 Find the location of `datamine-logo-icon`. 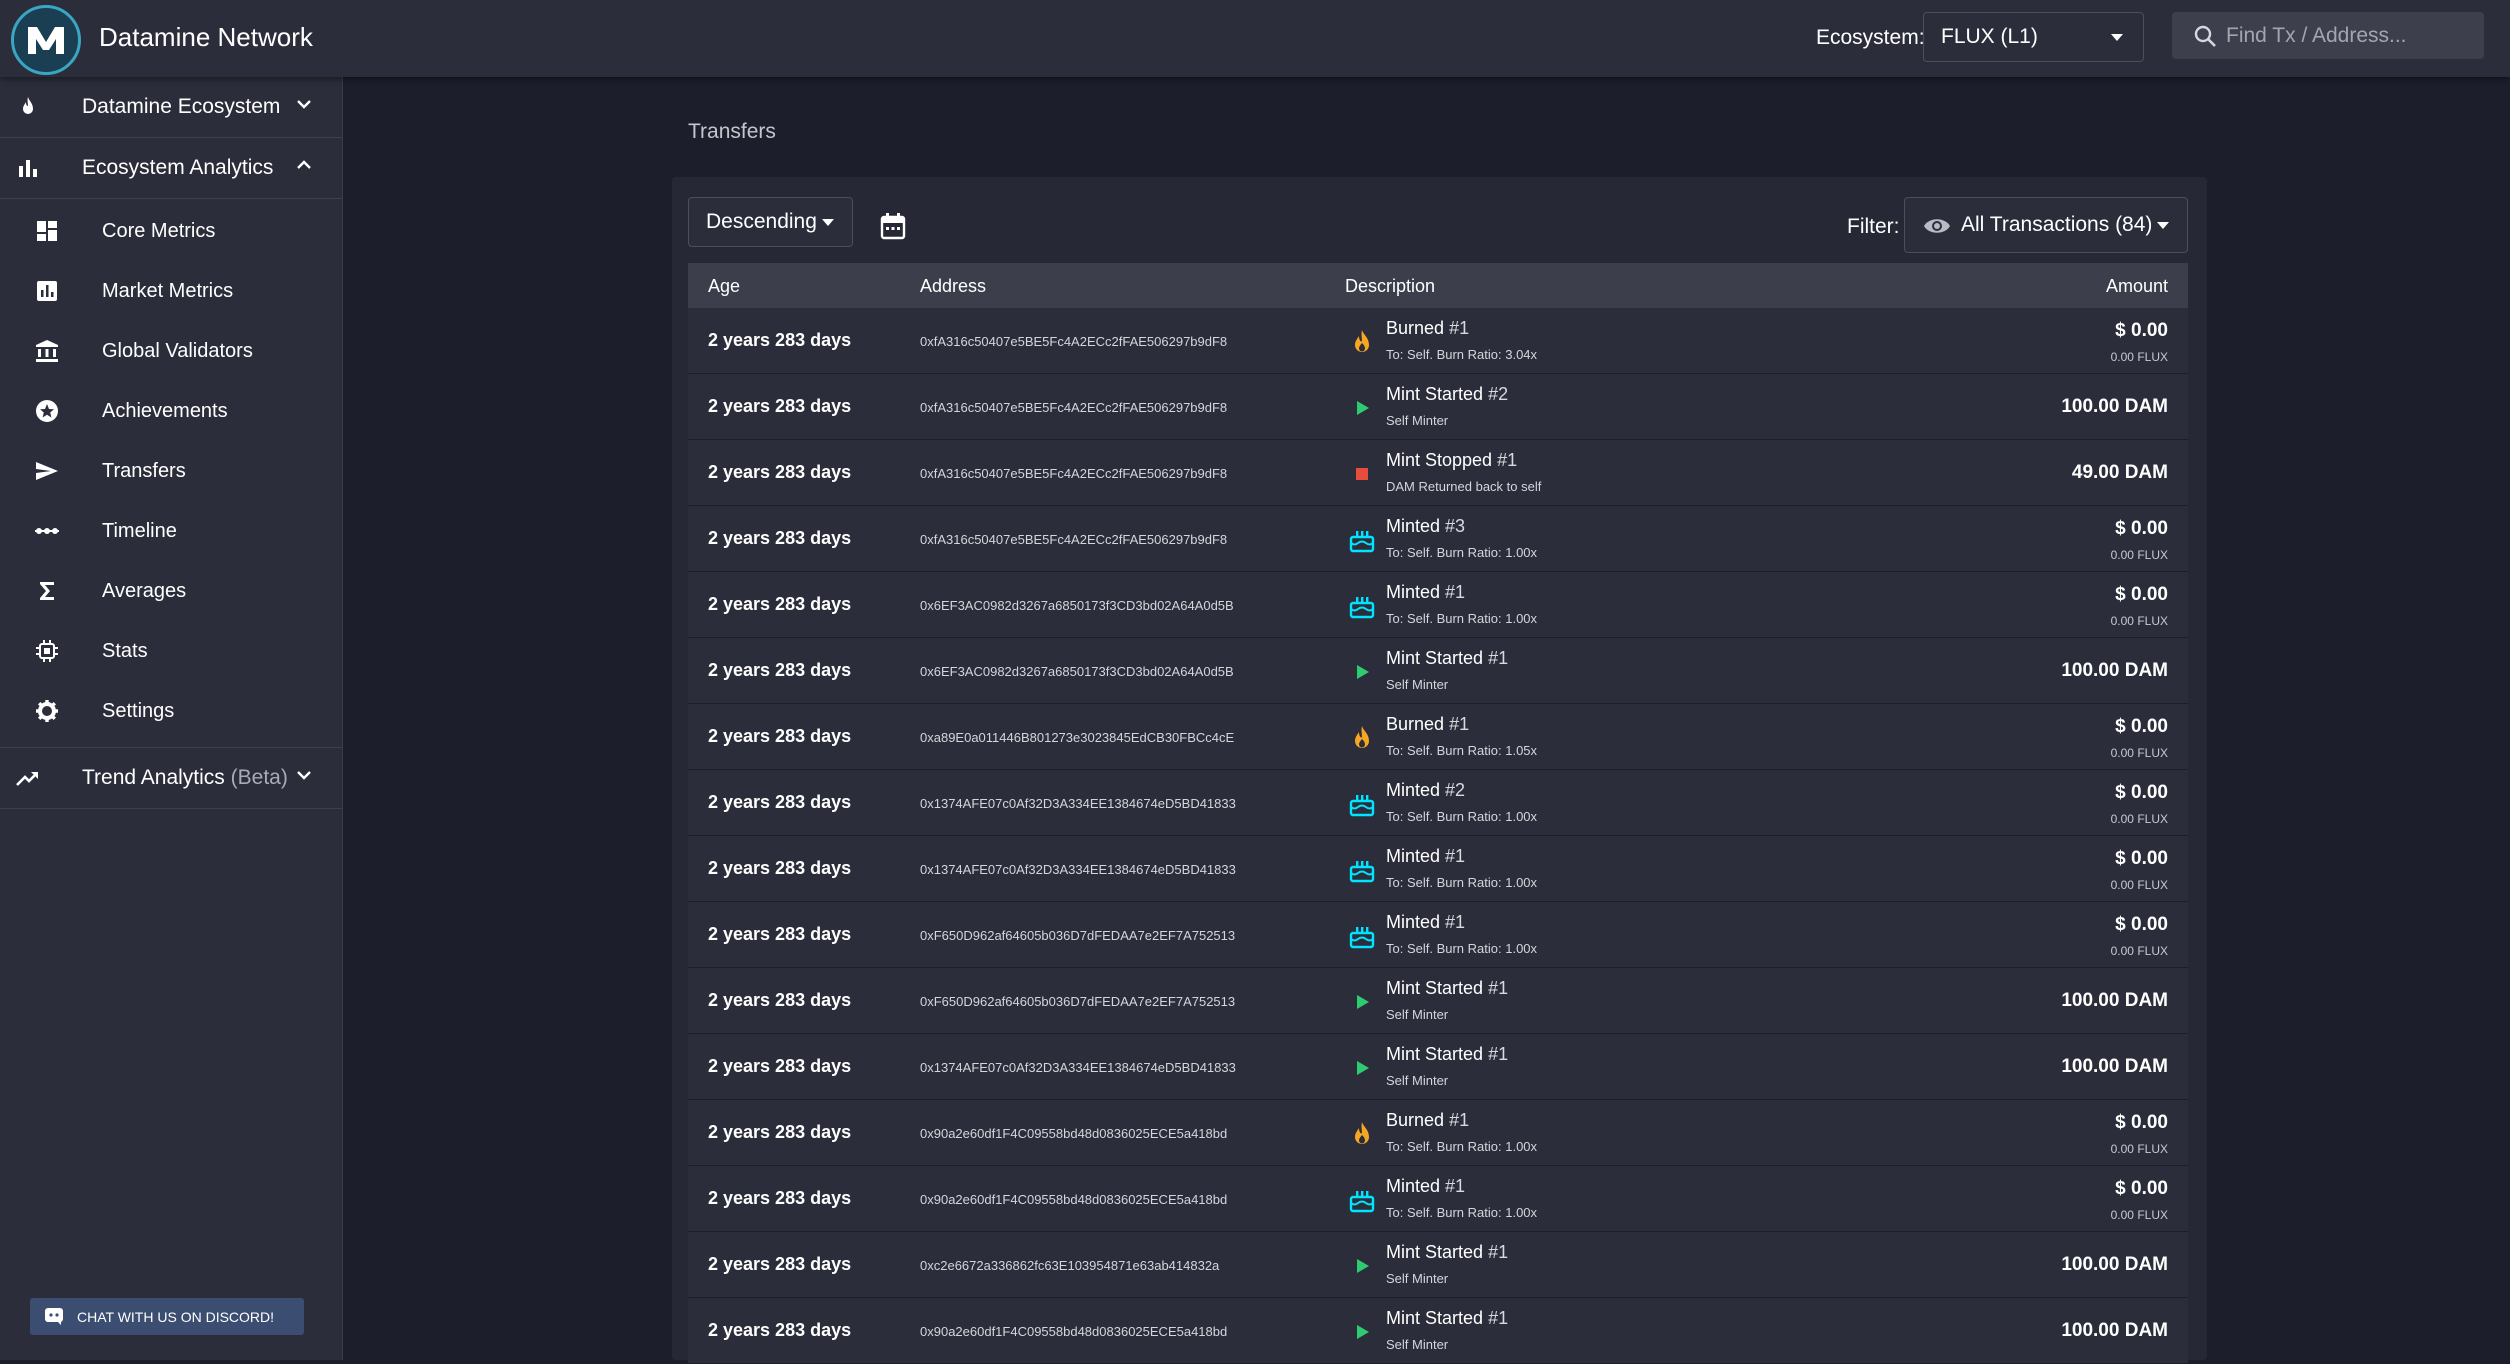

datamine-logo-icon is located at coordinates (46, 40).